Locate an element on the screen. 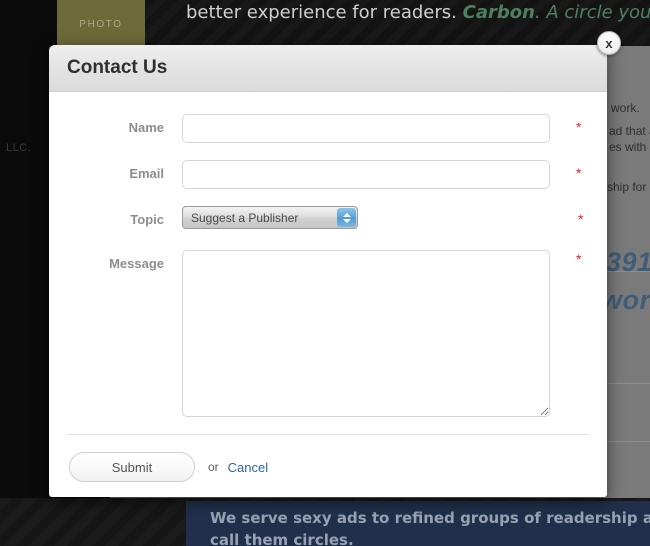  banner-line-2: call them circles. is located at coordinates (282, 538).